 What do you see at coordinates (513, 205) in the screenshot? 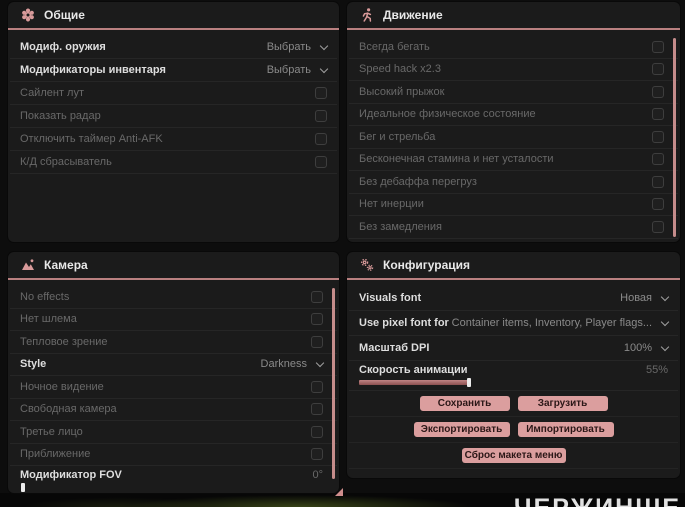
I see `row-no-inertia: Нет инерции` at bounding box center [513, 205].